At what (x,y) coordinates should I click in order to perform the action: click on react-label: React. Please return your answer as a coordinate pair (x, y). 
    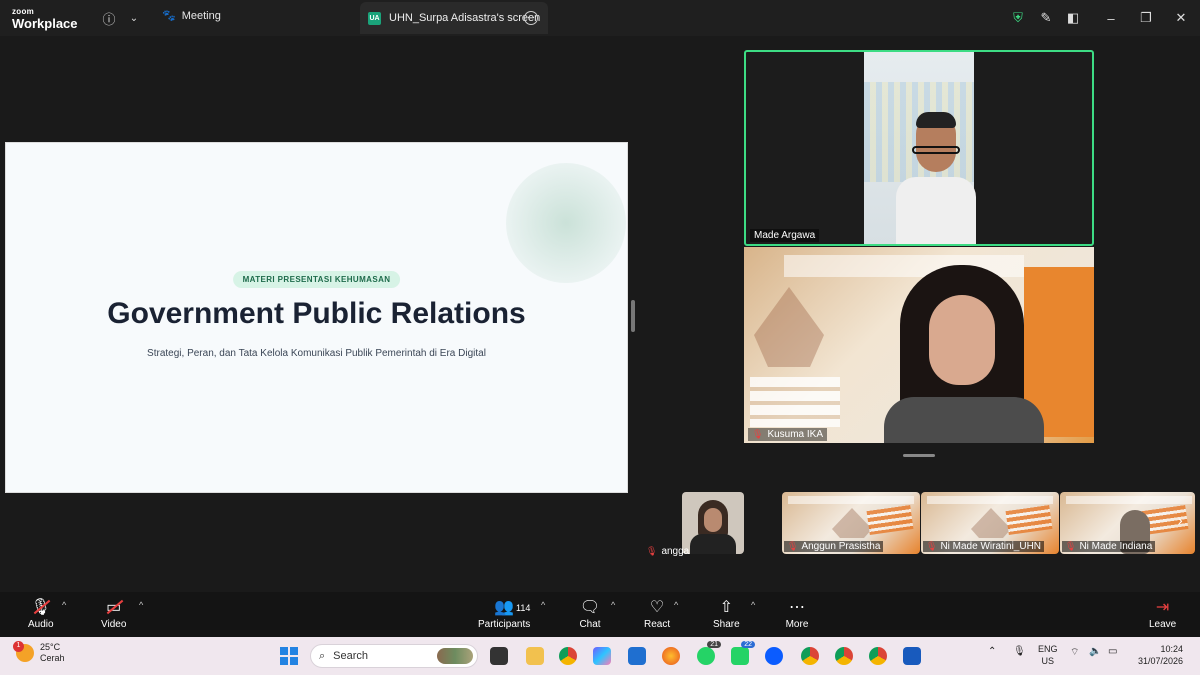
    Looking at the image, I should click on (657, 624).